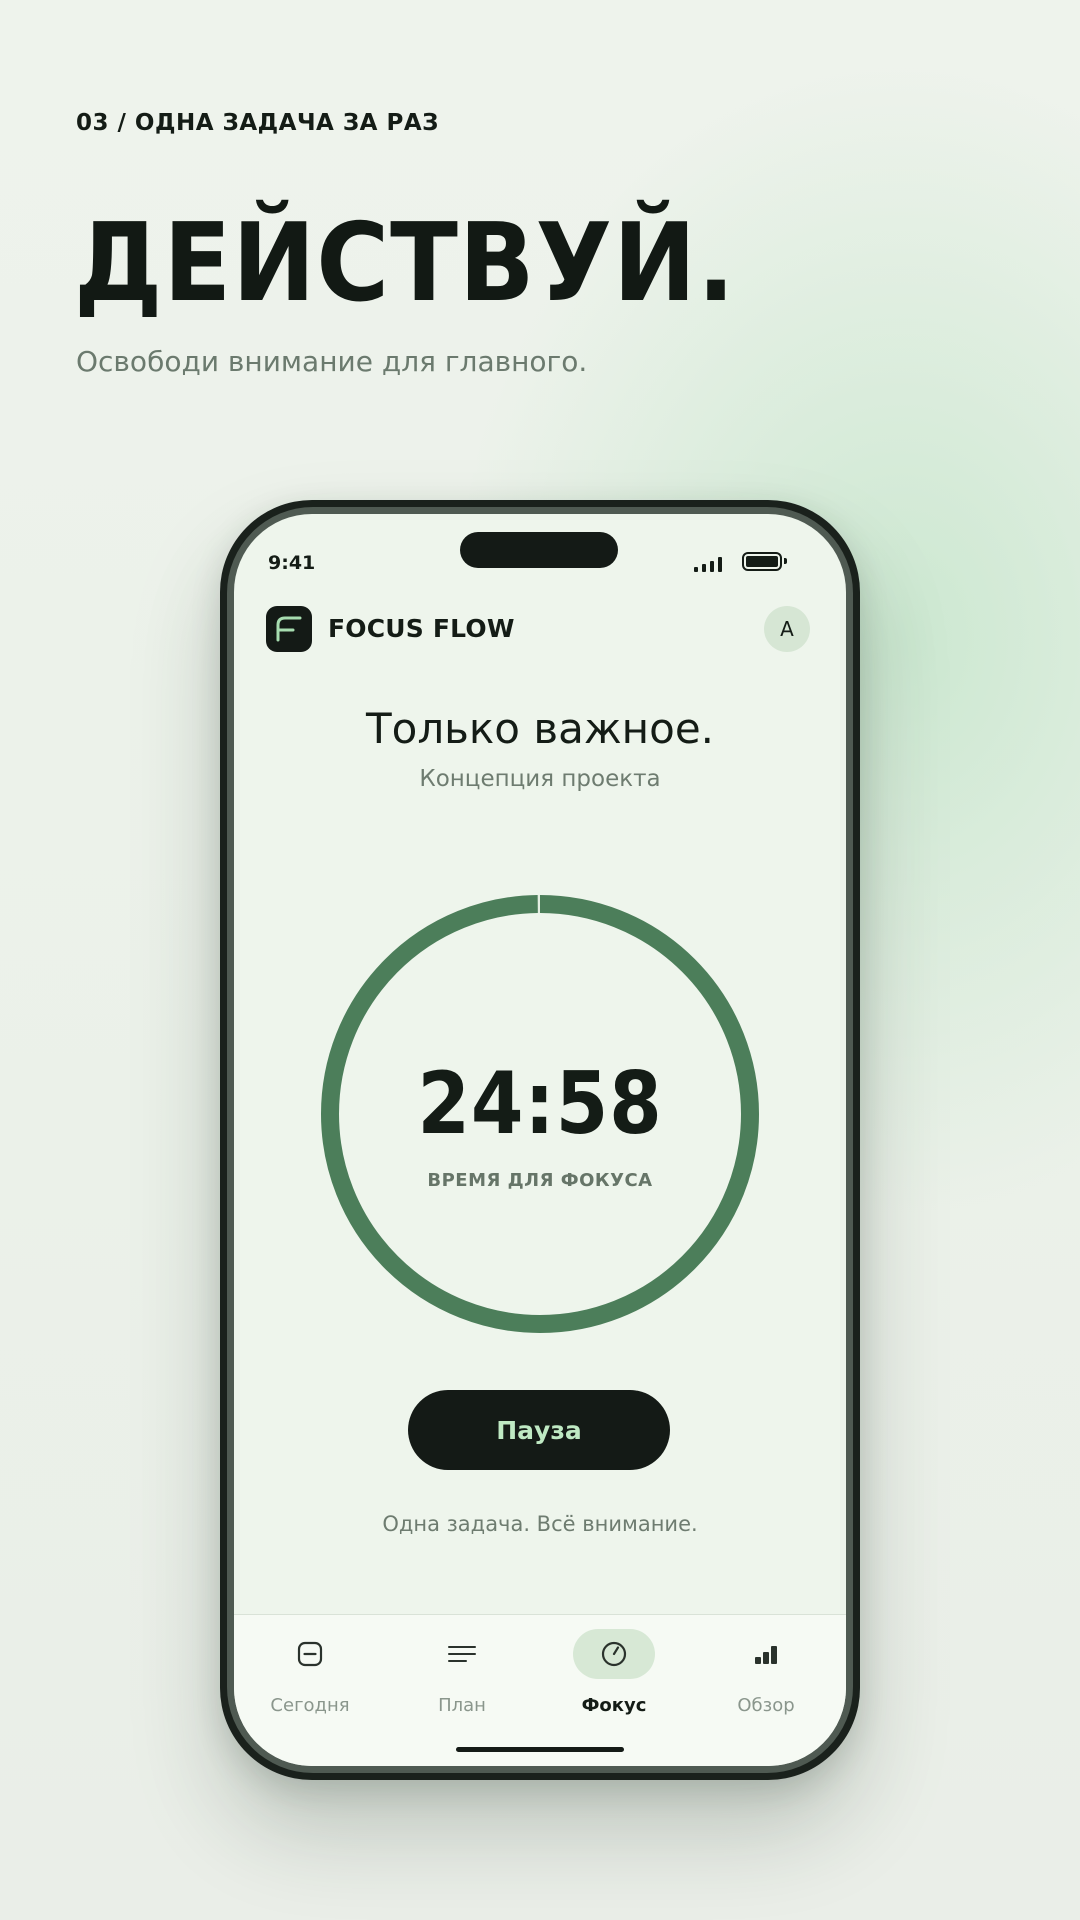 This screenshot has width=1080, height=1920. I want to click on timer-label: ВРЕМЯ ДЛЯ ФОКУСА, so click(540, 1180).